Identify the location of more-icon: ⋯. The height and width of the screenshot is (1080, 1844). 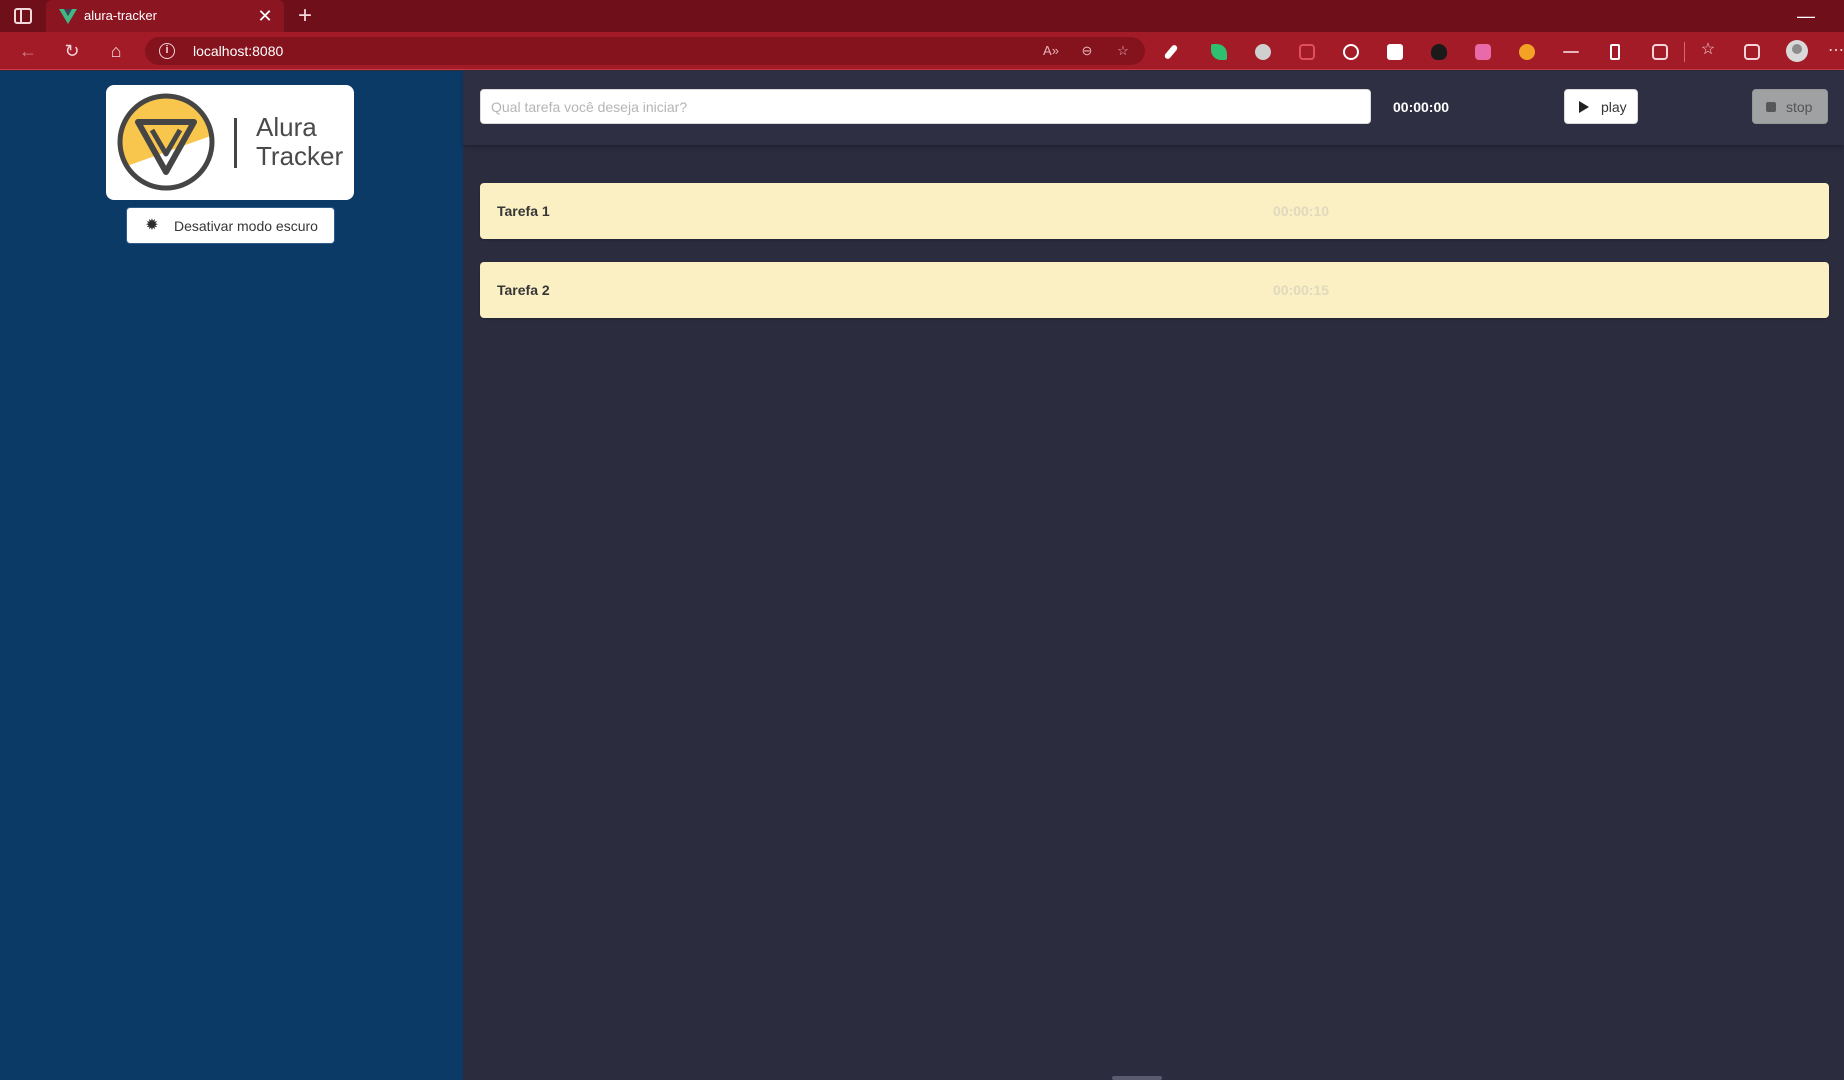
(1836, 50).